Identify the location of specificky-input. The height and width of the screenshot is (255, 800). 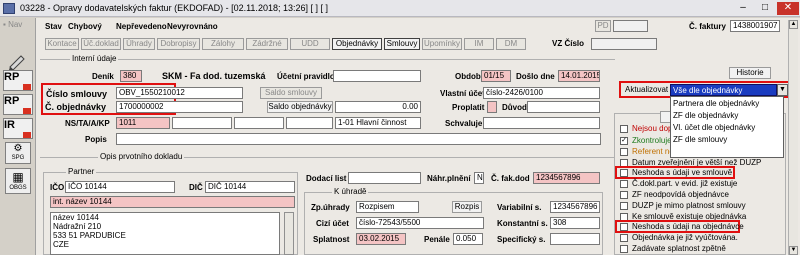
(575, 239).